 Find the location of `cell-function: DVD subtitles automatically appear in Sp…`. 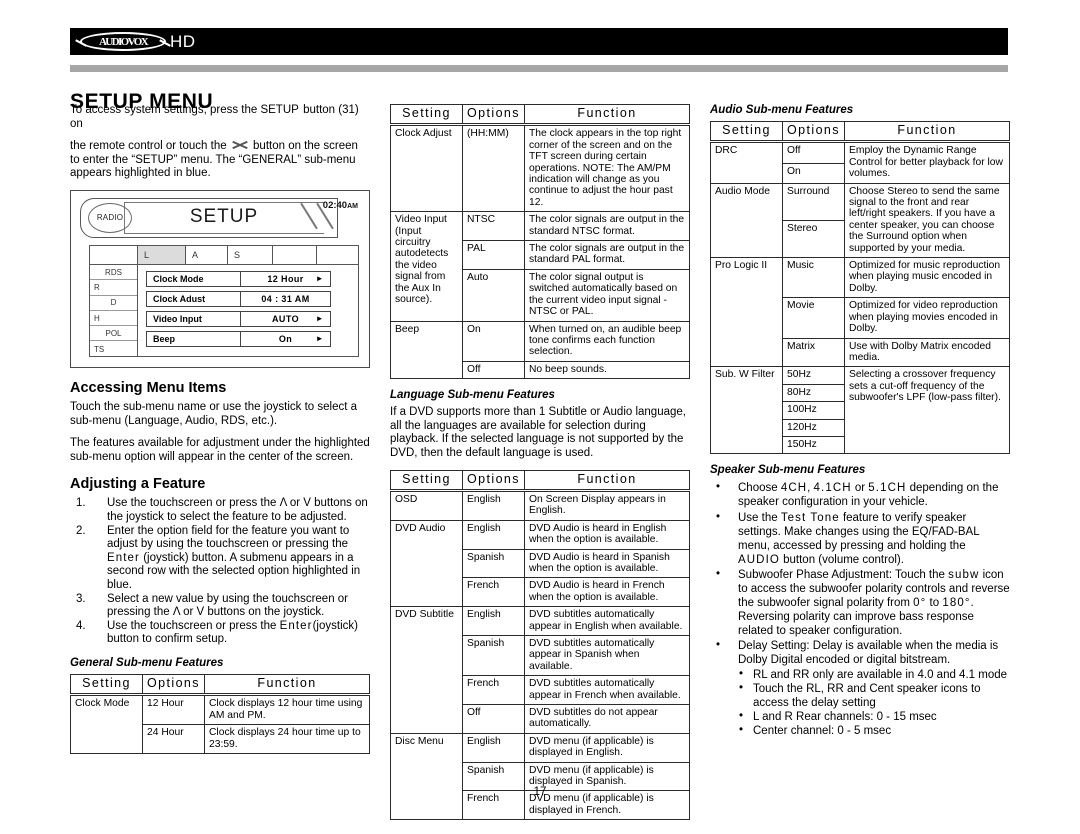

cell-function: DVD subtitles automatically appear in Sp… is located at coordinates (607, 655).